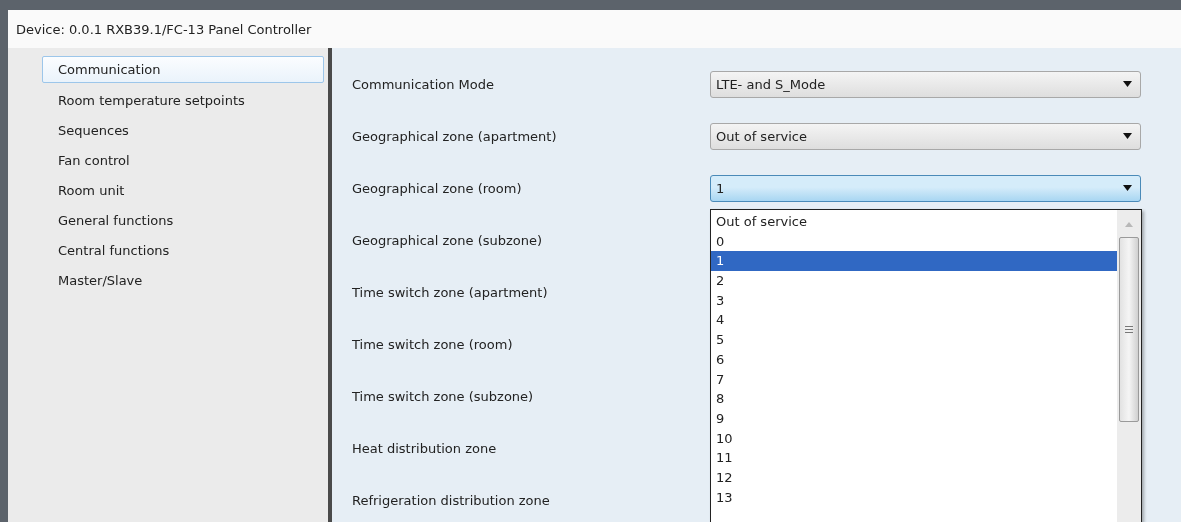 The height and width of the screenshot is (522, 1181). I want to click on scroll-up-icon, so click(1129, 224).